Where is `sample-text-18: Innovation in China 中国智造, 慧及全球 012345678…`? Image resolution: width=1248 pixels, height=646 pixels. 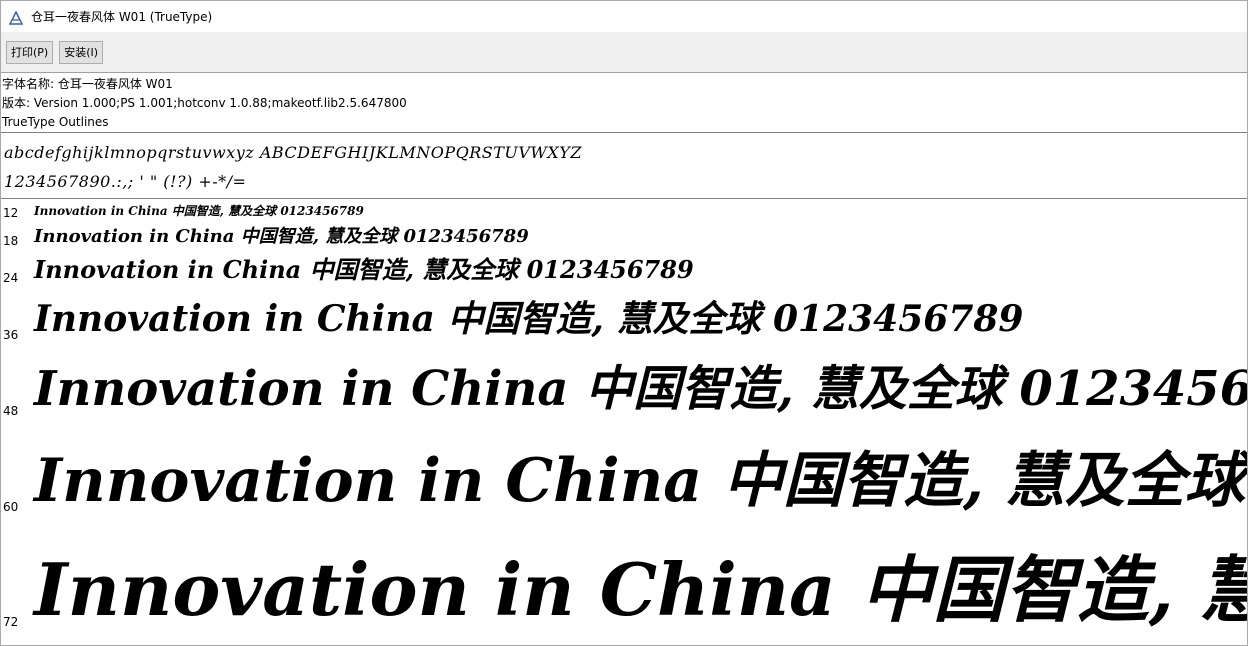
sample-text-18: Innovation in China 中国智造, 慧及全球 012345678… is located at coordinates (281, 236).